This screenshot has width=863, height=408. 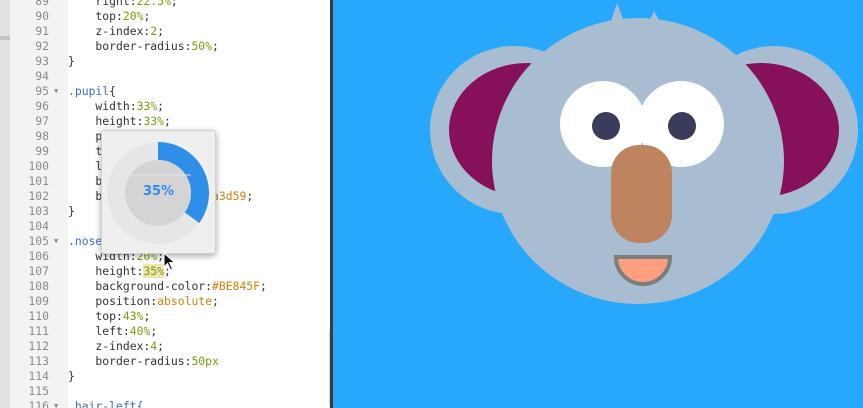 I want to click on line-number: 112, so click(x=38, y=346).